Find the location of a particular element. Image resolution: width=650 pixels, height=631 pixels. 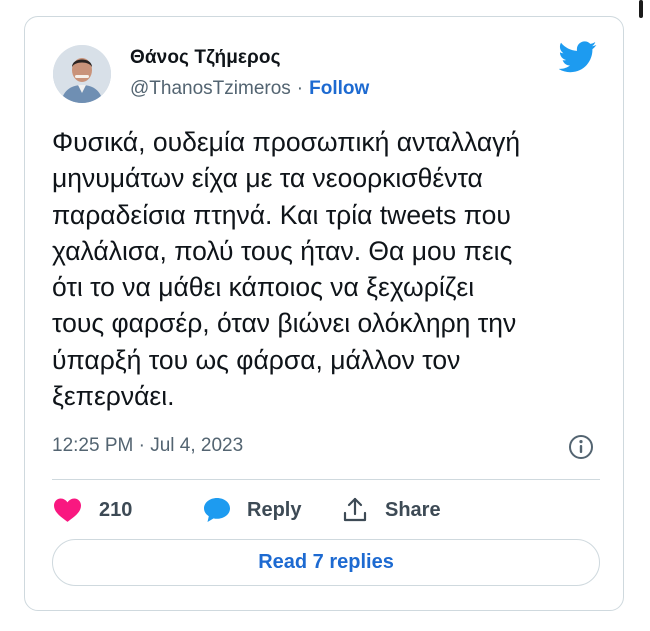

reply-label: Reply is located at coordinates (274, 509).